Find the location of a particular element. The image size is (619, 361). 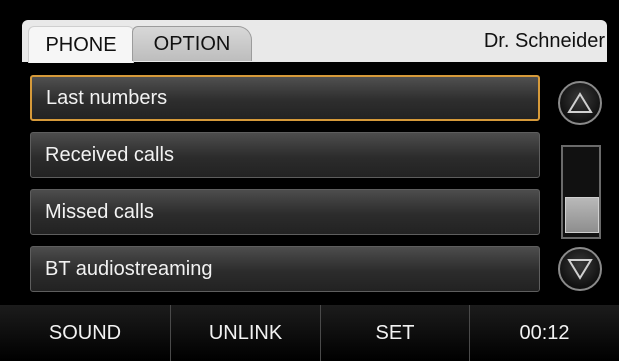

clock-display: 00:12 is located at coordinates (544, 333).